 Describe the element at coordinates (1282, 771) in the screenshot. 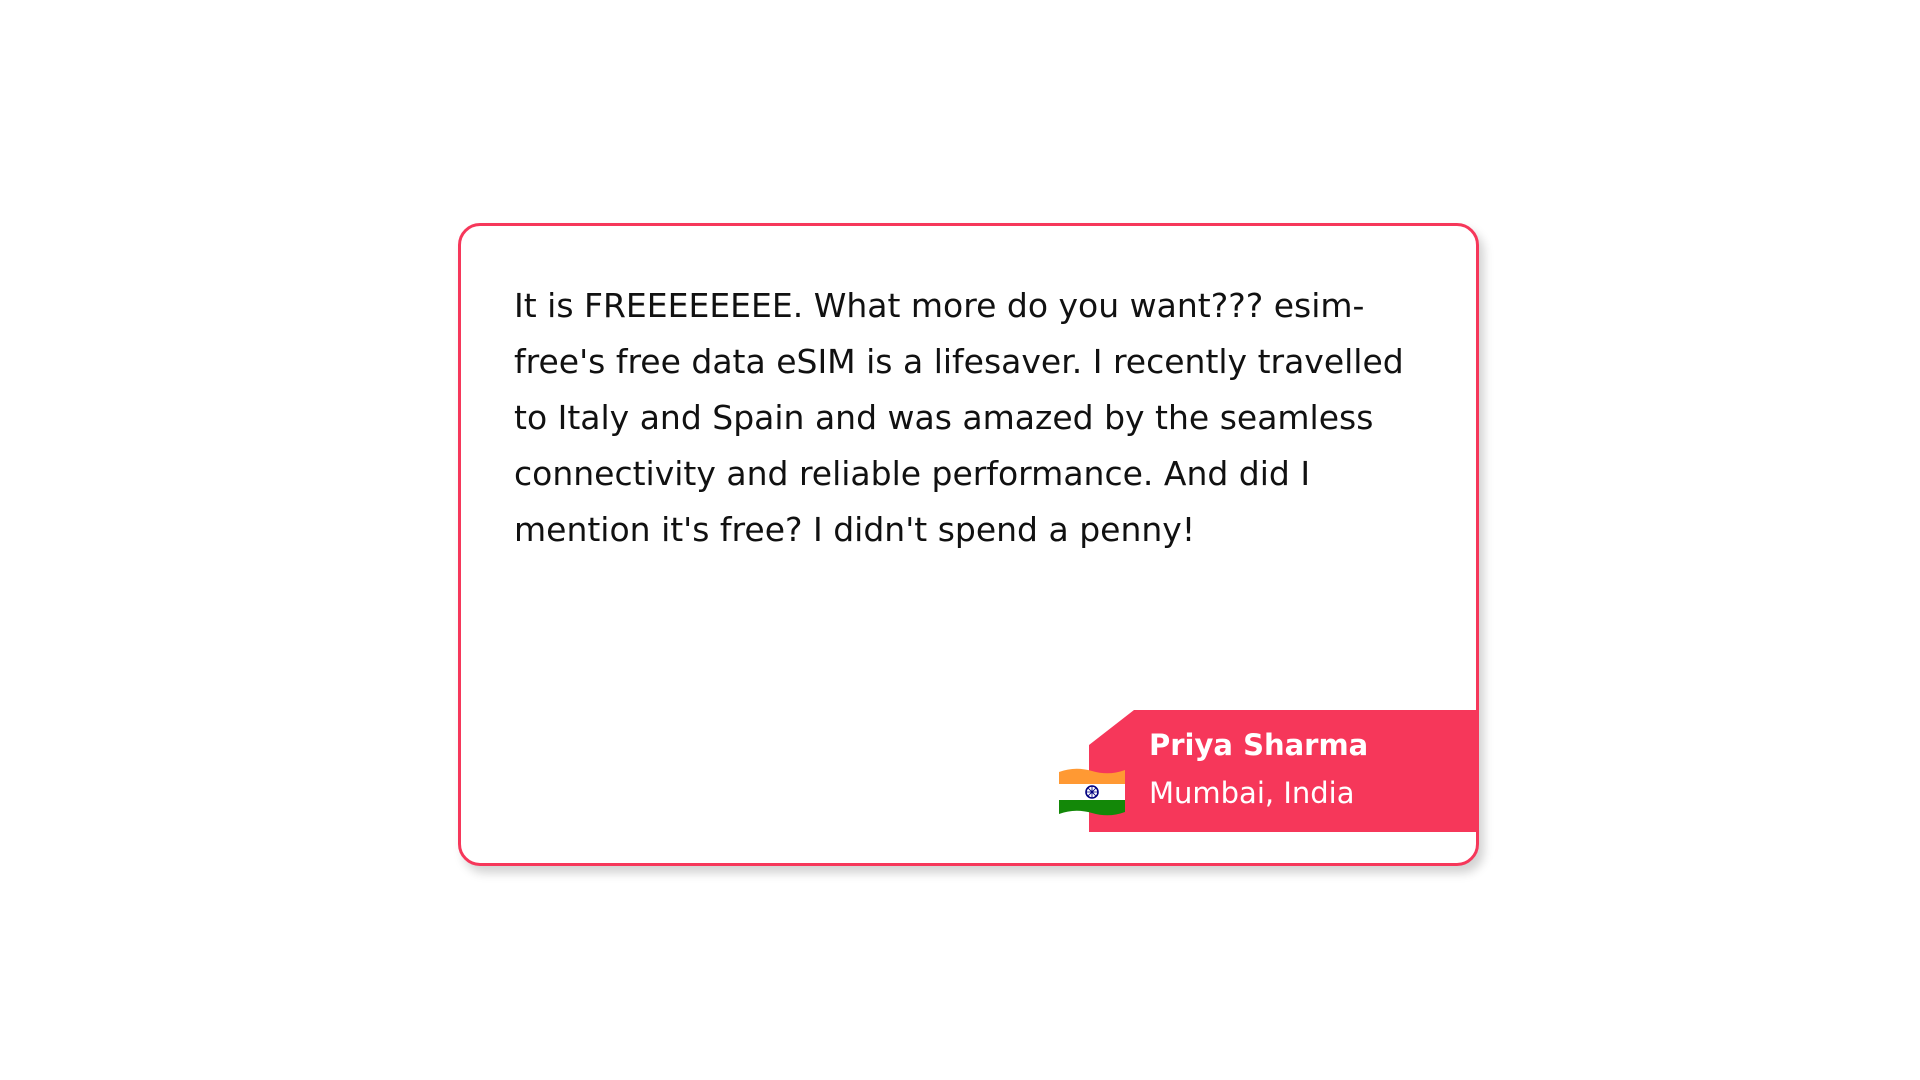

I see `author-tag: Priya Sharma Mumbai, India` at that location.